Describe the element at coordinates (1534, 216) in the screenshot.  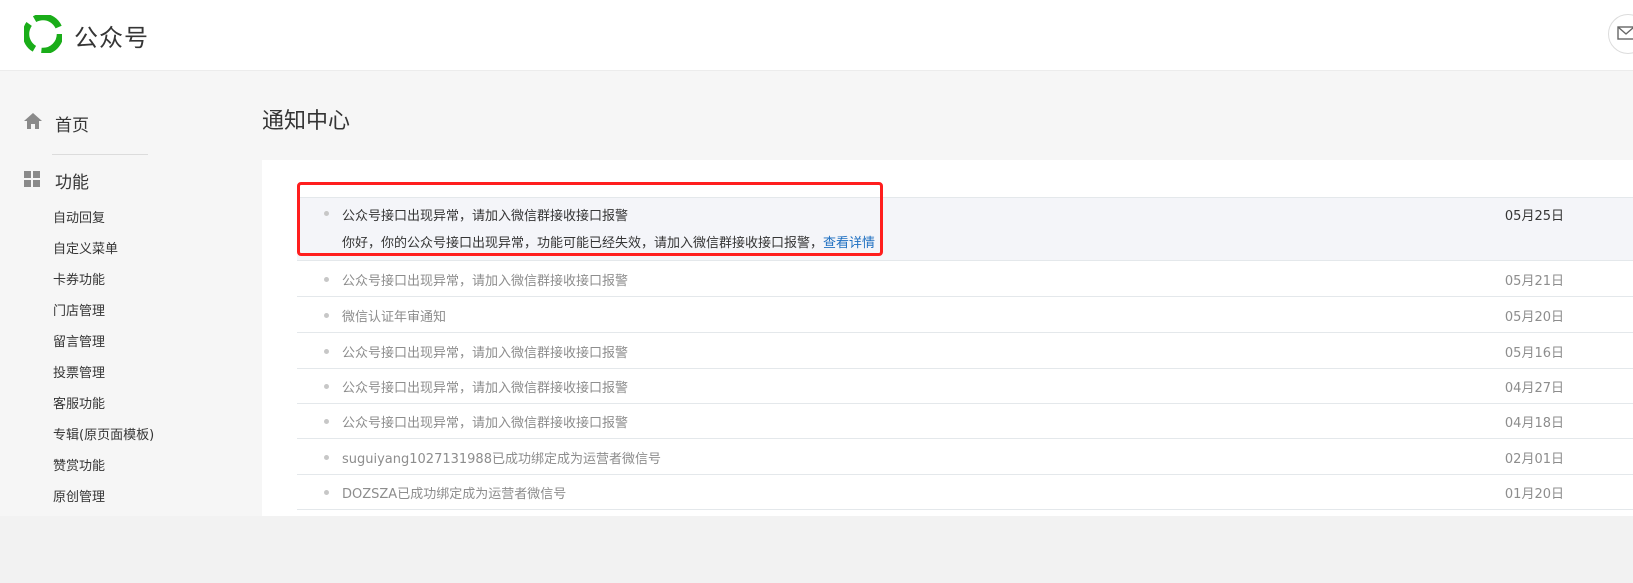
I see `notification-date: 05月25日` at that location.